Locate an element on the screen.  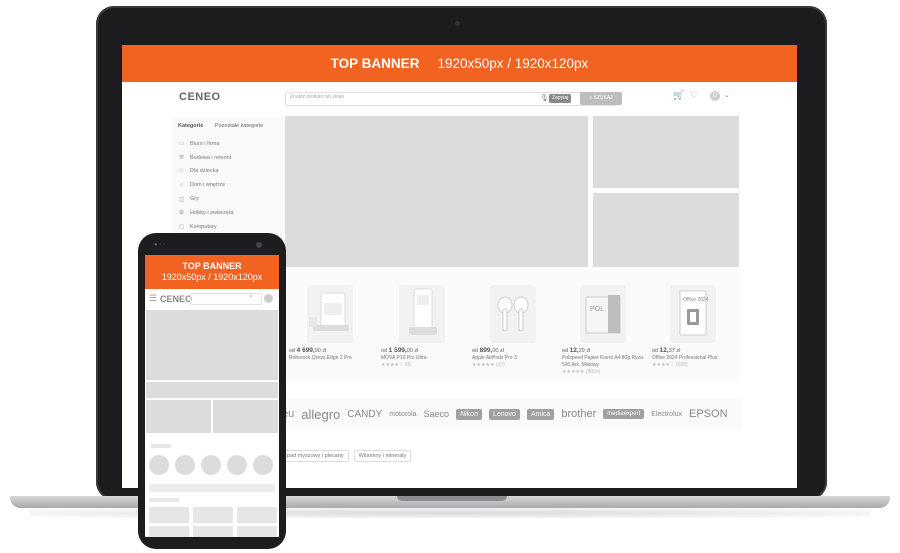
svg-text: POL is located at coordinates (597, 309).